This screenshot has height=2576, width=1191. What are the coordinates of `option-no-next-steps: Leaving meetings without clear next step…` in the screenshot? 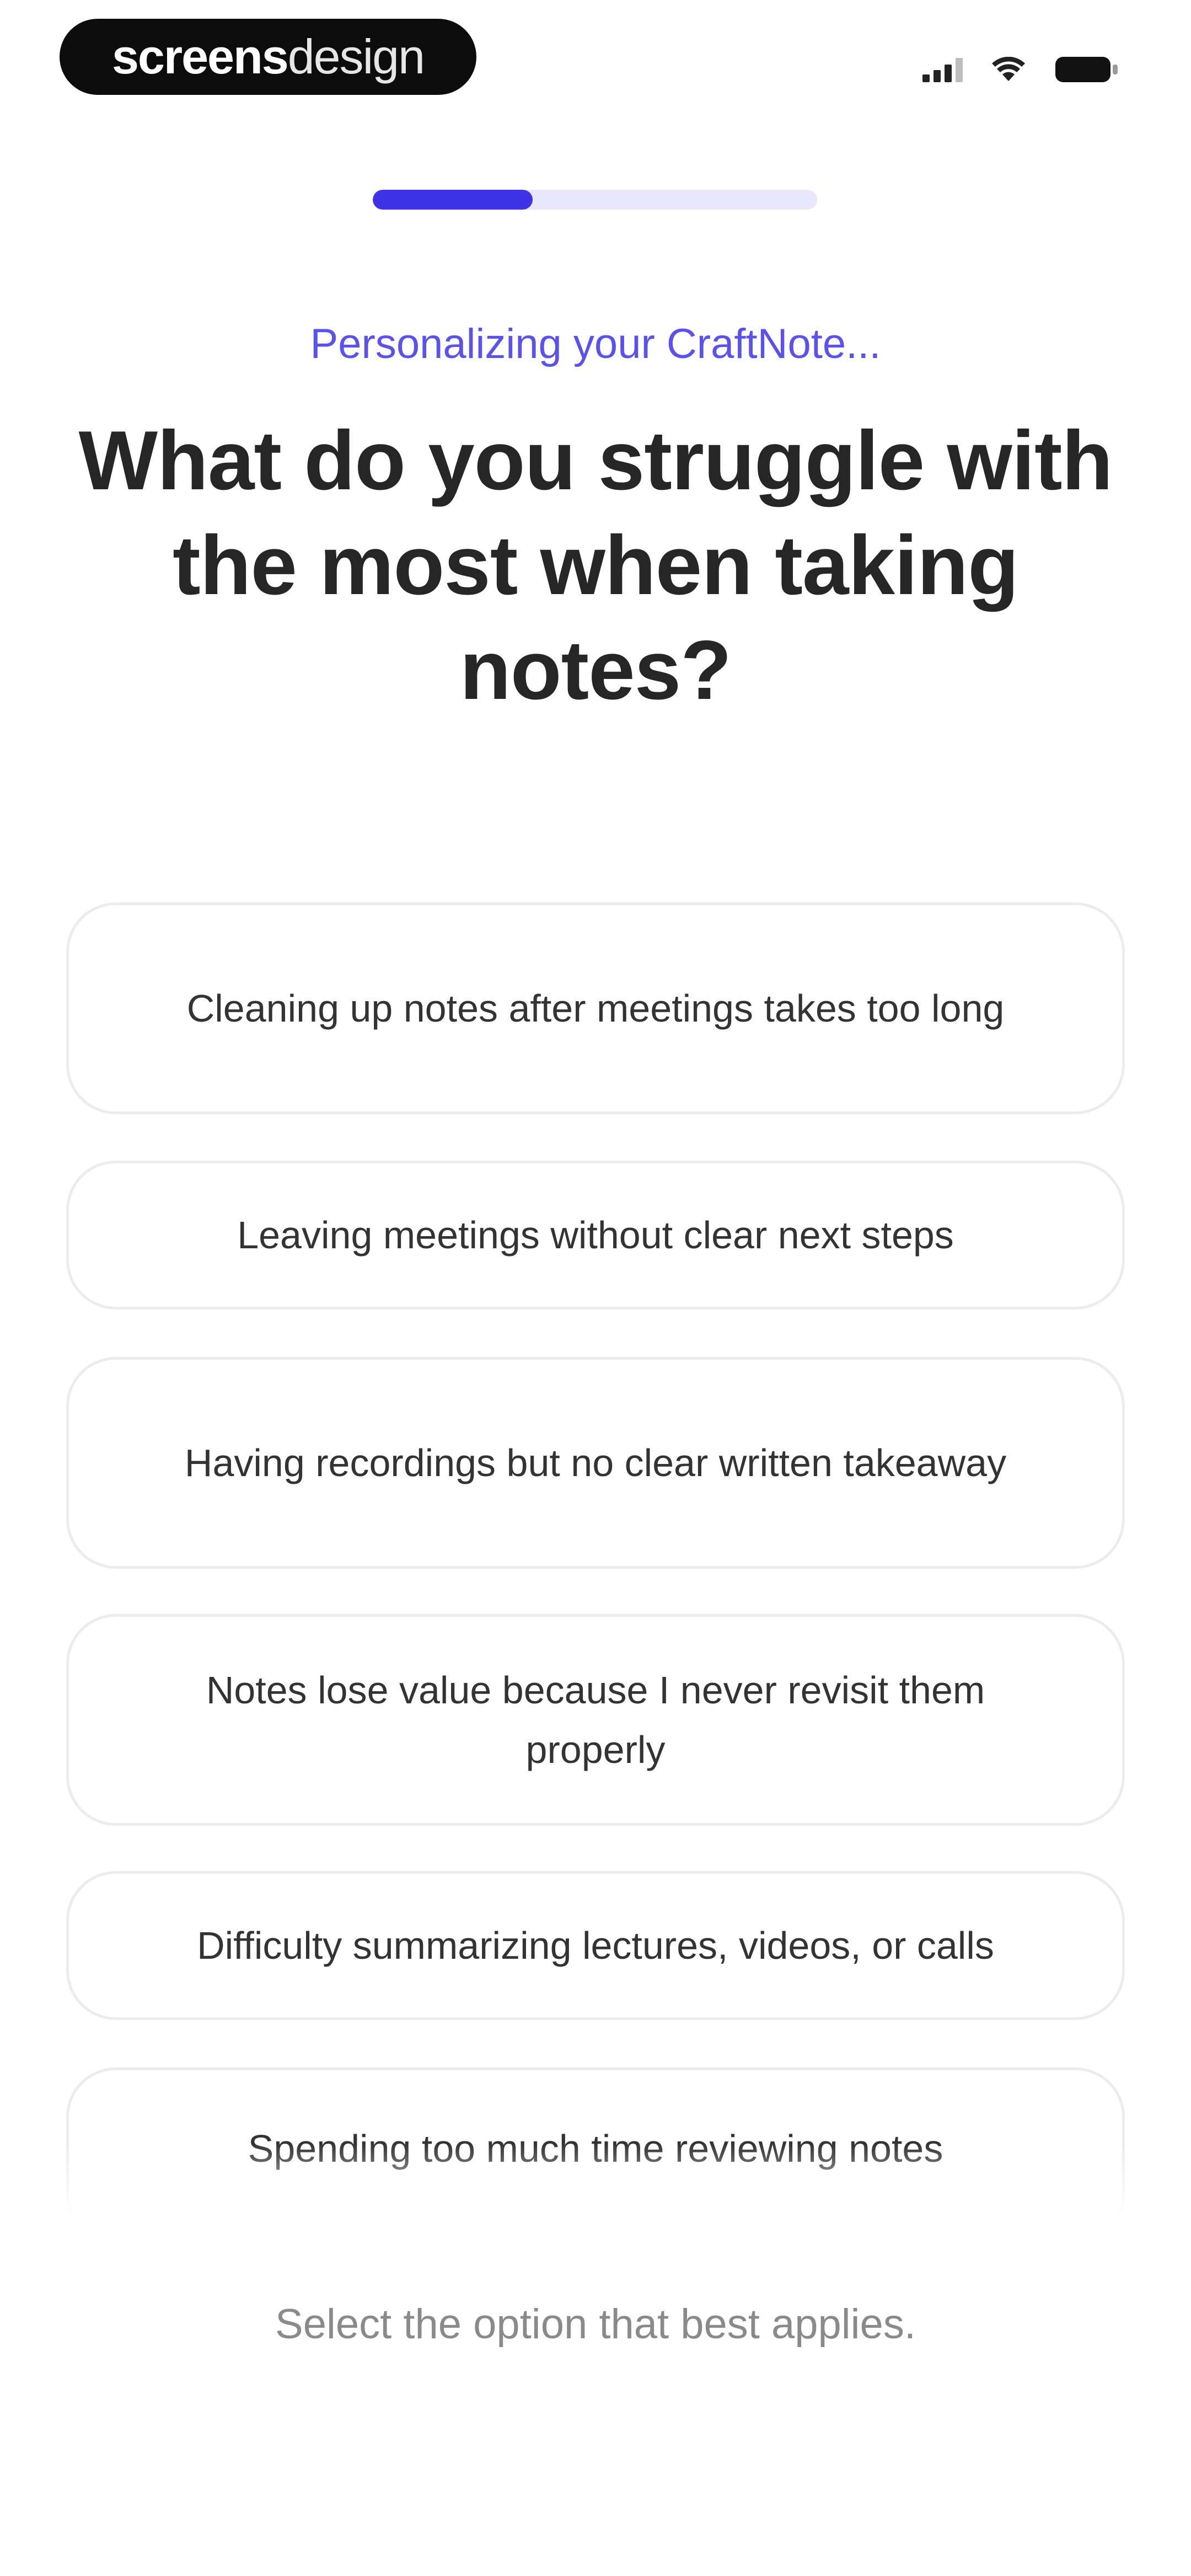 It's located at (595, 1235).